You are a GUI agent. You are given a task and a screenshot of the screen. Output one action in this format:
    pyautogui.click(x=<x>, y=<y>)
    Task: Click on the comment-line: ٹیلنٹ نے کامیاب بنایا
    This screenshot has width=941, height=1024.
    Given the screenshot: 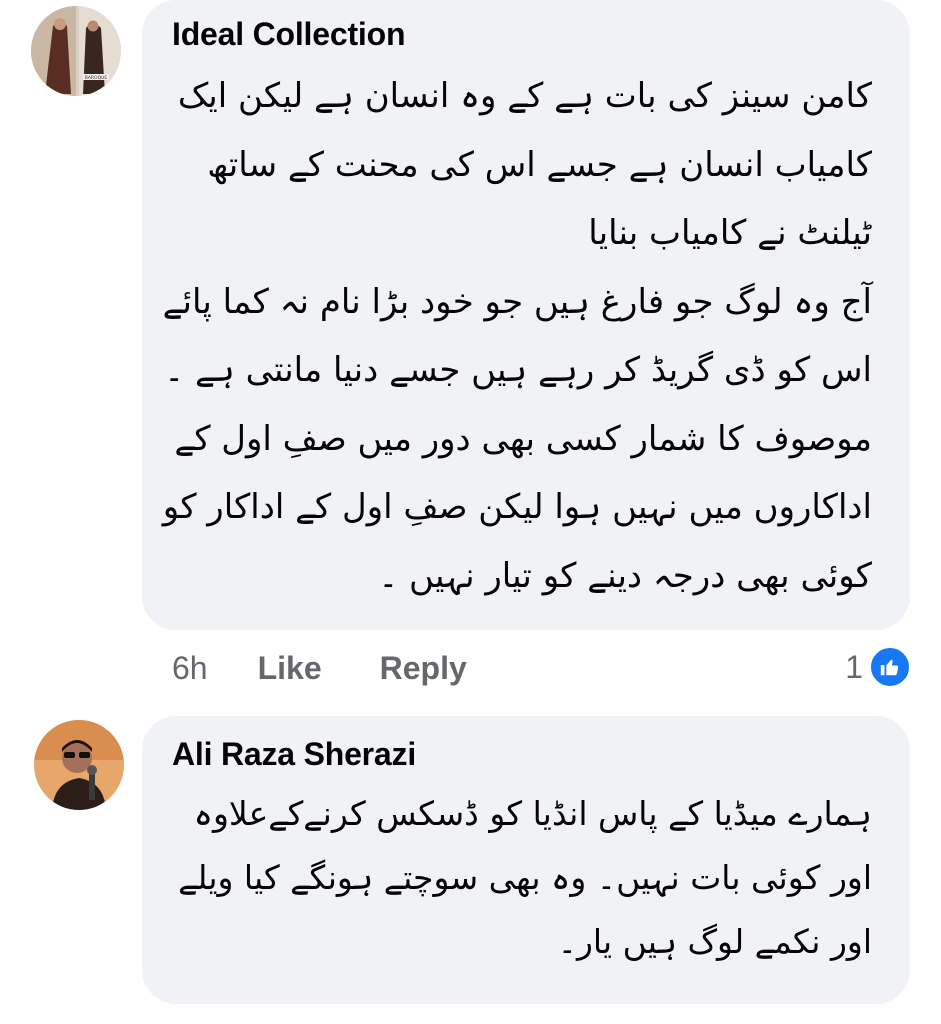 What is the action you would take?
    pyautogui.click(x=730, y=233)
    